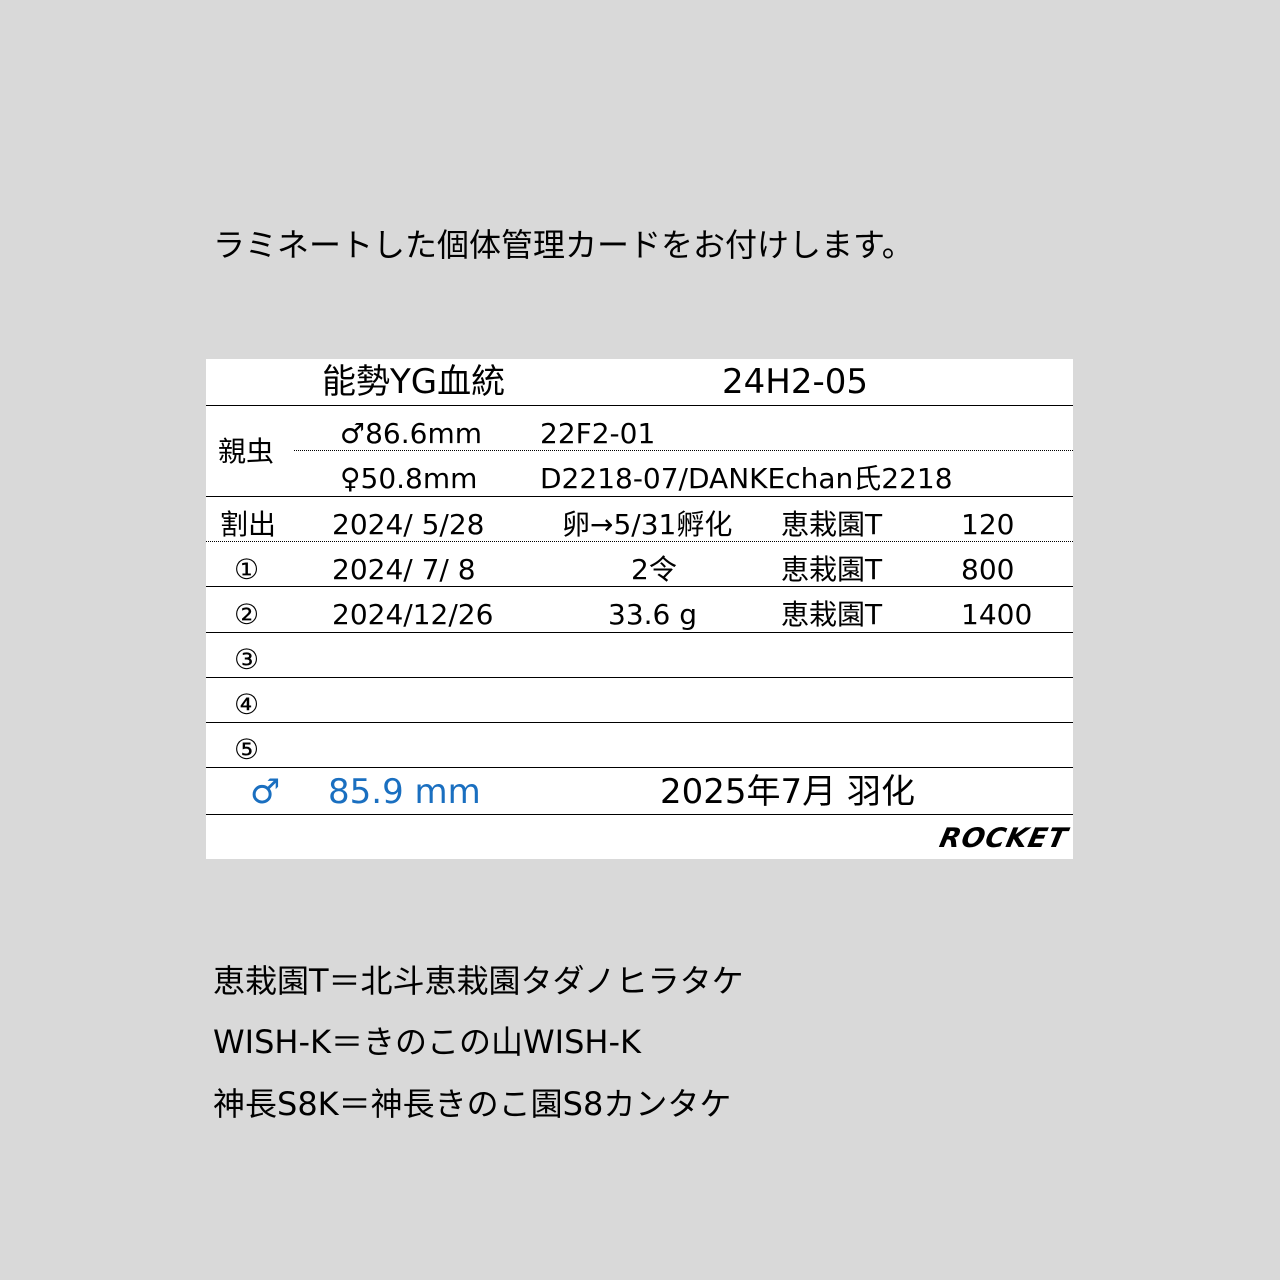 This screenshot has width=1280, height=1280. What do you see at coordinates (746, 478) in the screenshot?
I see `female-parent-id: D2218-07/DANKEchan氏2218` at bounding box center [746, 478].